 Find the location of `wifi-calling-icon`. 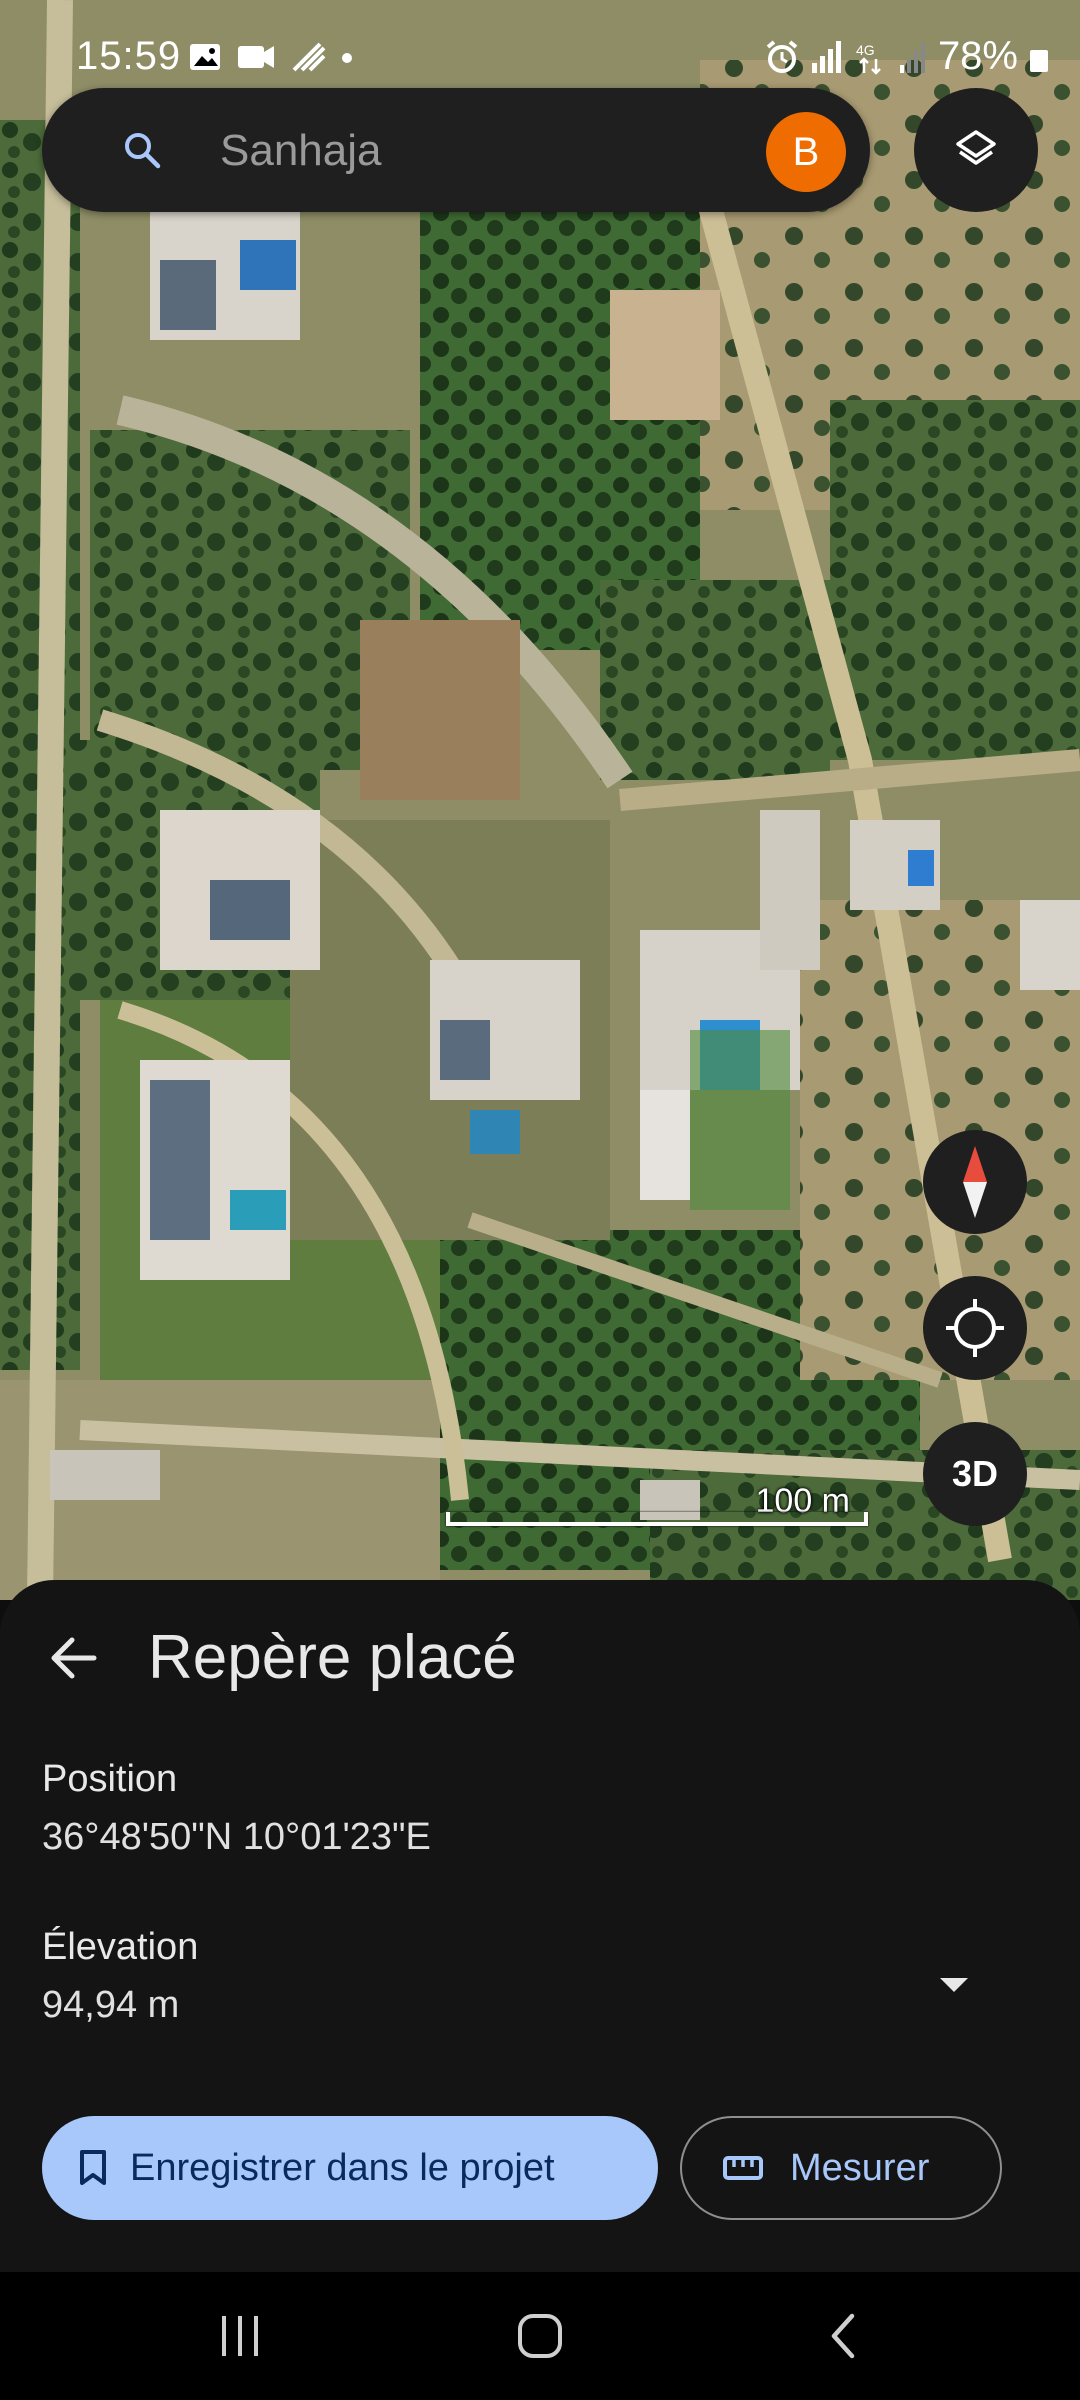

wifi-calling-icon is located at coordinates (309, 57).